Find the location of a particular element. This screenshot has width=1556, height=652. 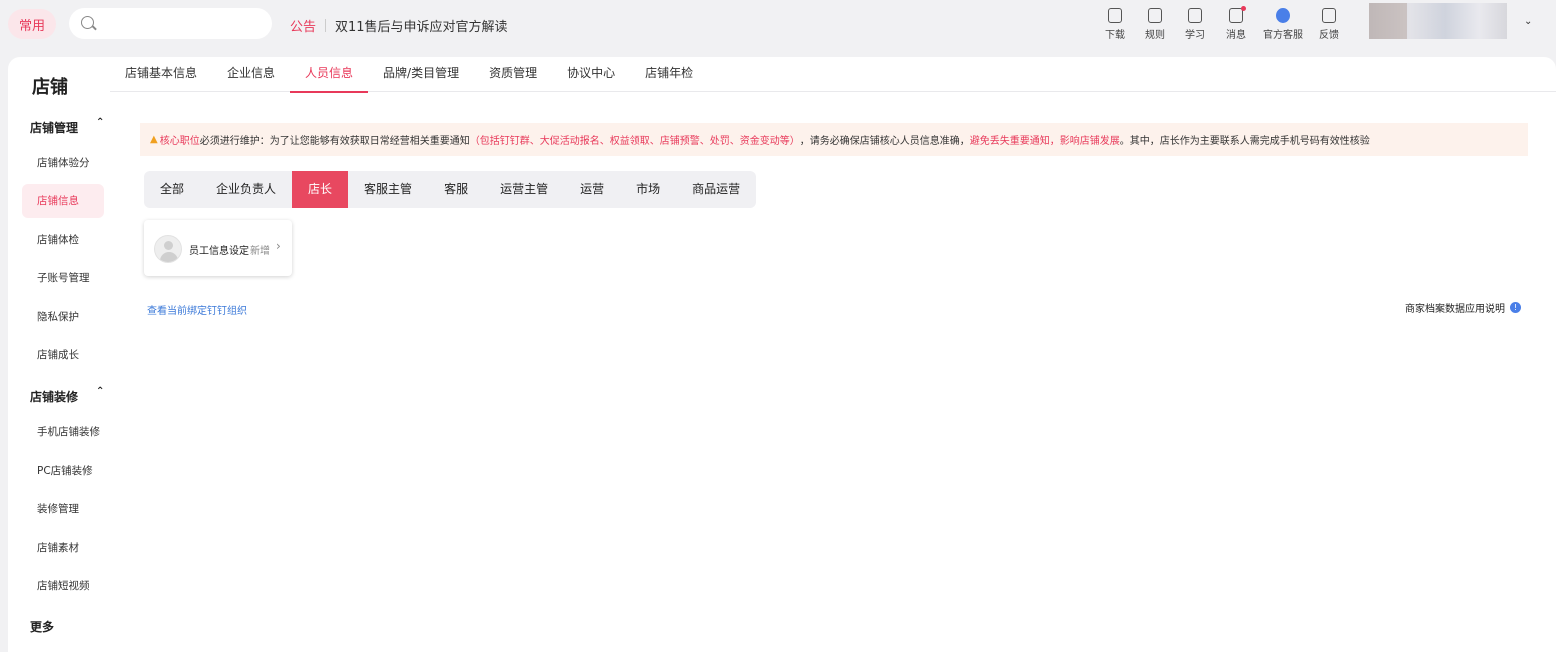

tab-company-info: 企业信息 is located at coordinates (251, 74).